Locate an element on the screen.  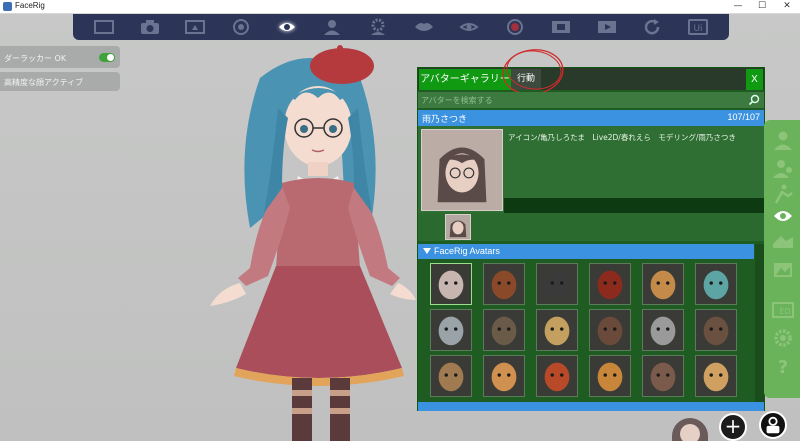
settings-gear-button is located at coordinates (783, 338).